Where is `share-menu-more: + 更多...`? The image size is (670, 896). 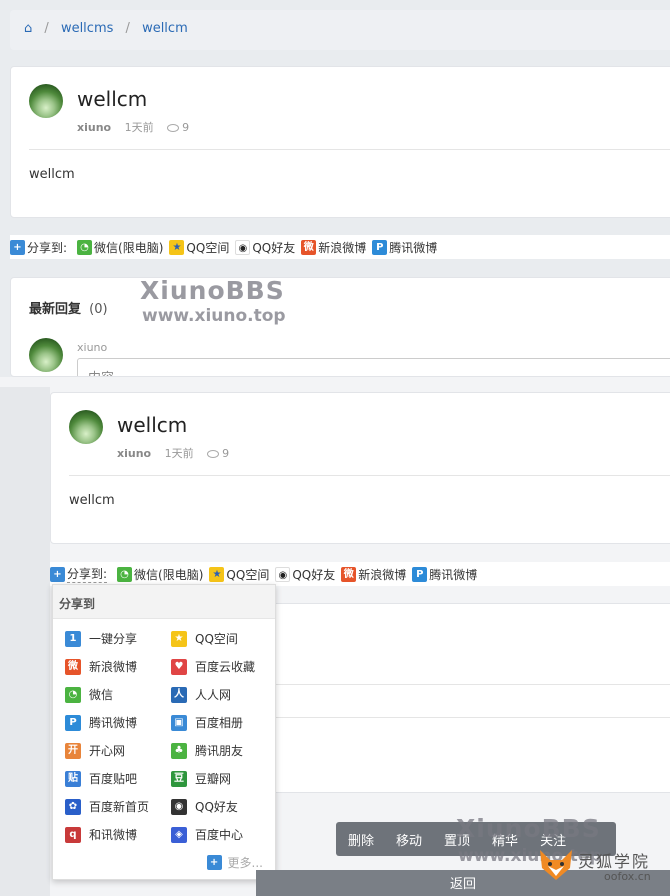
share-menu-more: + 更多... is located at coordinates (234, 862).